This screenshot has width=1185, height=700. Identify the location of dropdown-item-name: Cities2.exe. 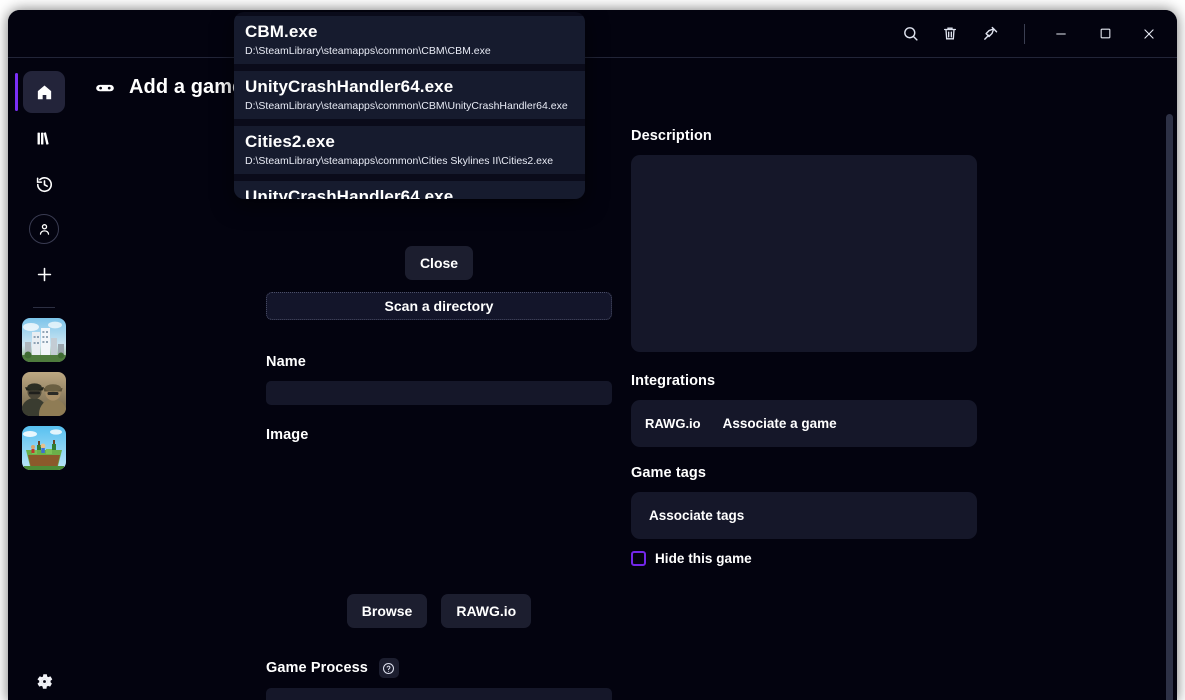
(290, 141).